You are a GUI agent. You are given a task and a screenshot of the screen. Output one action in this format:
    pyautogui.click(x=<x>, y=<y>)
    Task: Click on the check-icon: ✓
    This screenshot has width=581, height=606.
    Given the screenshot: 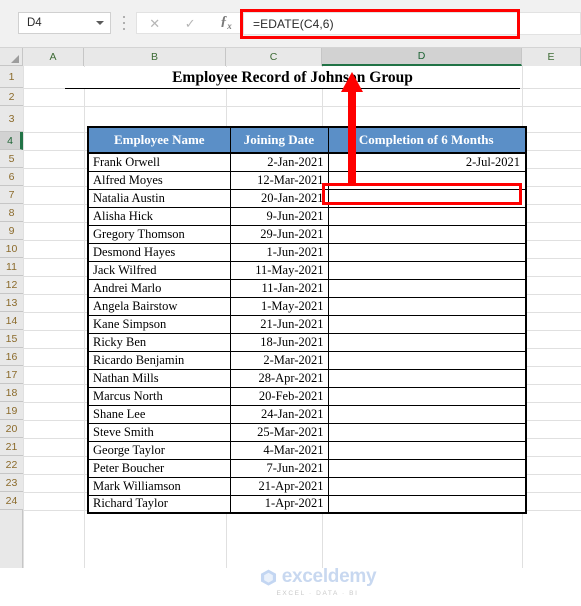 What is the action you would take?
    pyautogui.click(x=190, y=23)
    